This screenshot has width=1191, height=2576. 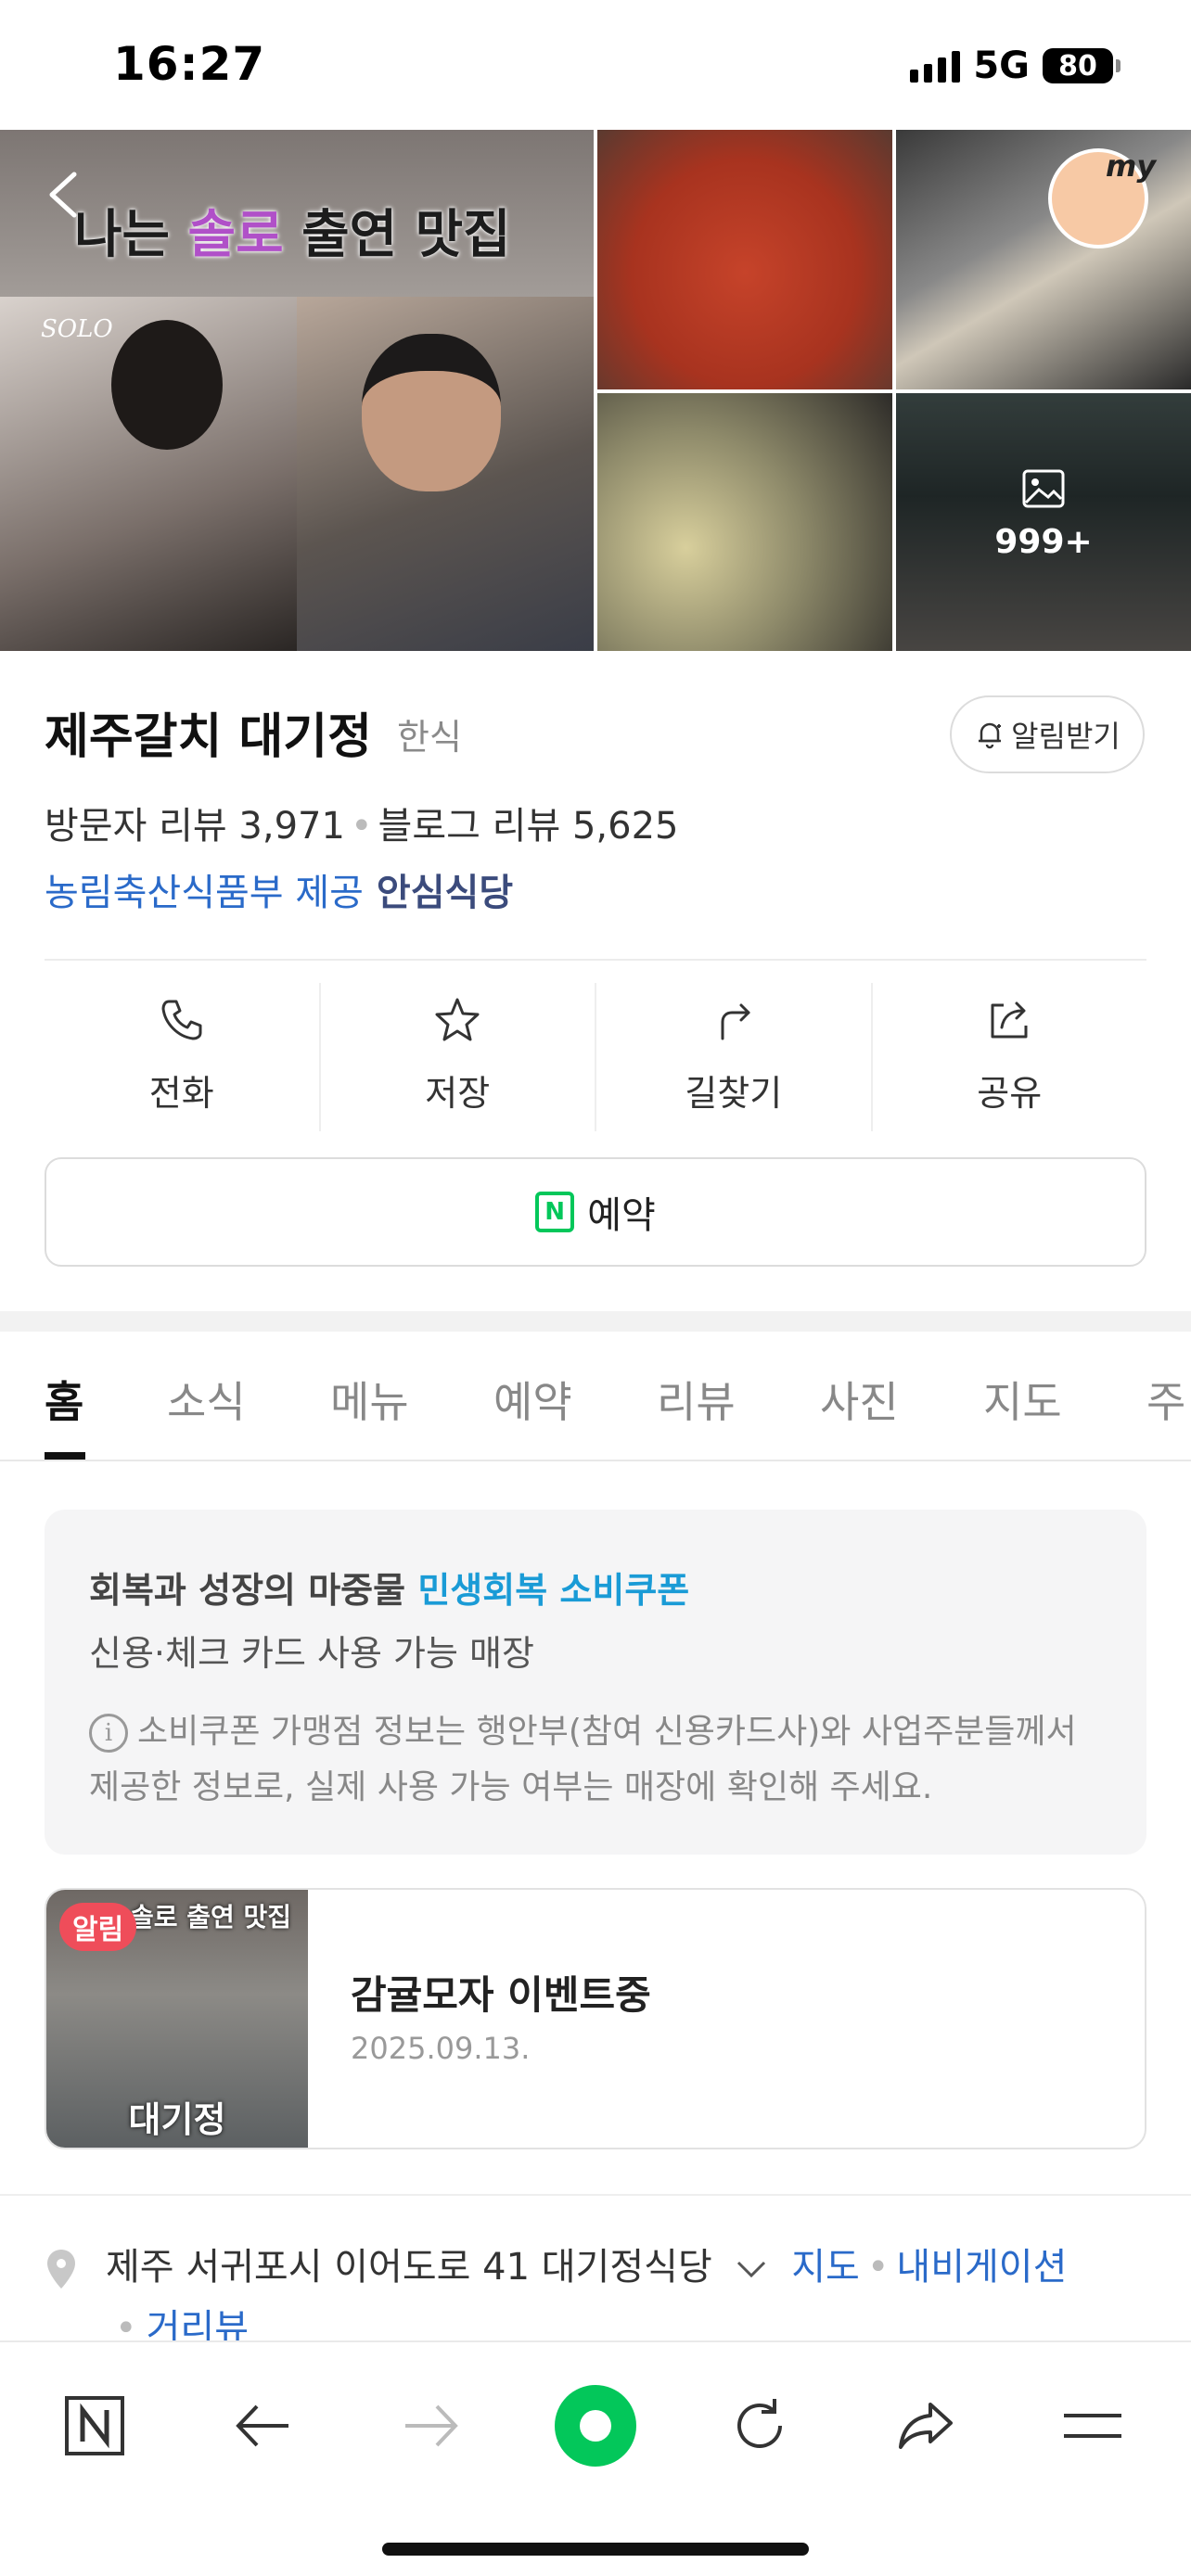 I want to click on reload-icon, so click(x=759, y=2423).